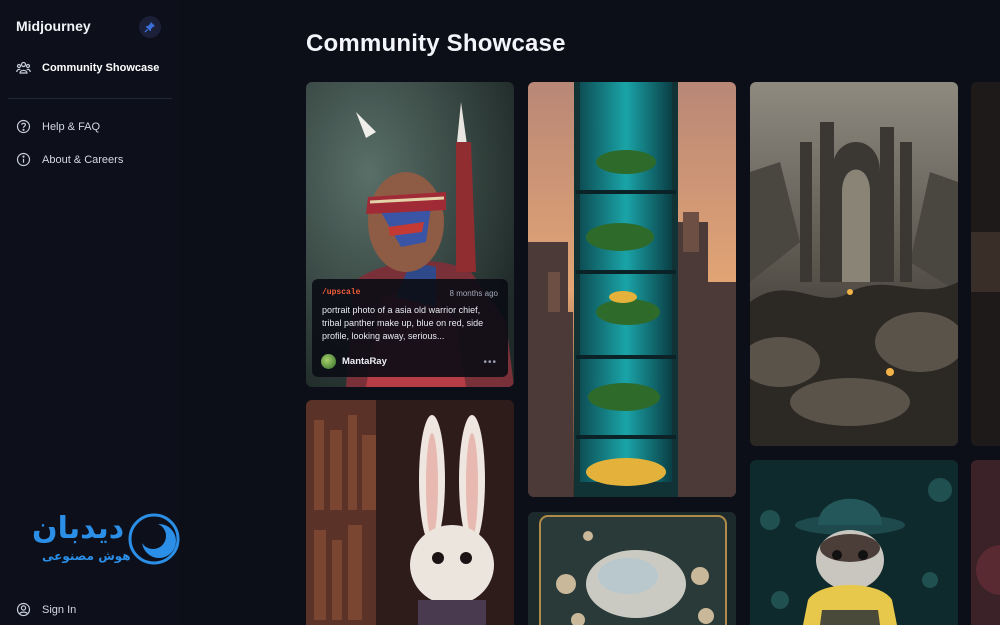 Image resolution: width=1000 pixels, height=625 pixels. I want to click on sidebar-item-label: Community Showcase, so click(101, 67).